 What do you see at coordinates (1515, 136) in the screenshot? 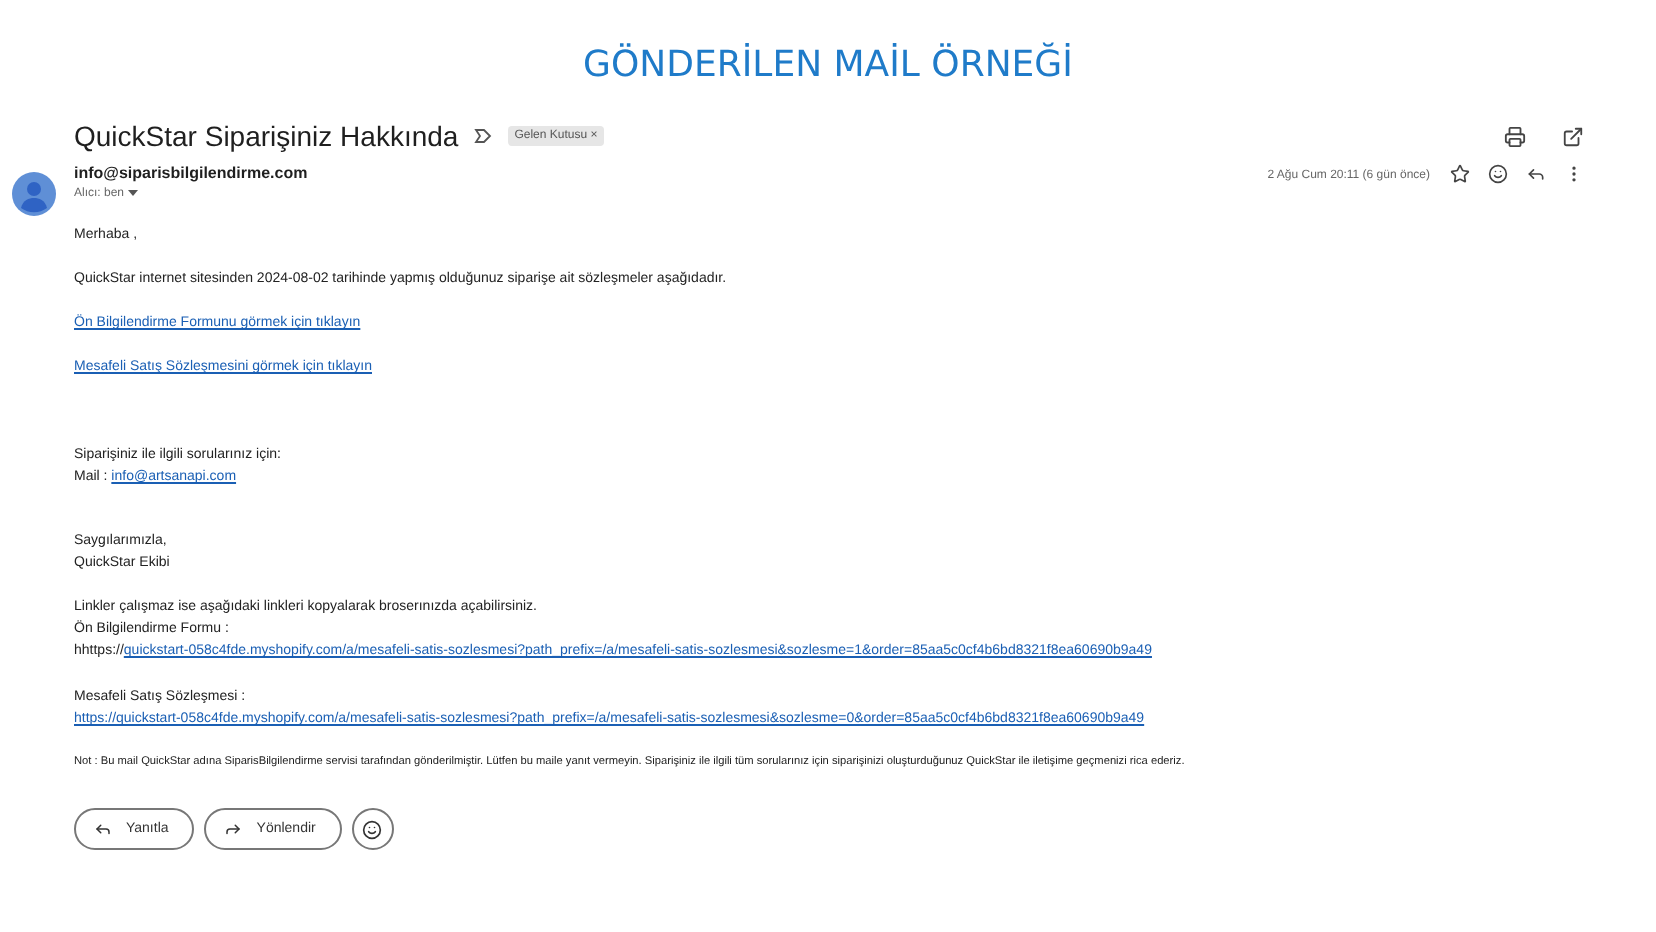
I see `print-icon` at bounding box center [1515, 136].